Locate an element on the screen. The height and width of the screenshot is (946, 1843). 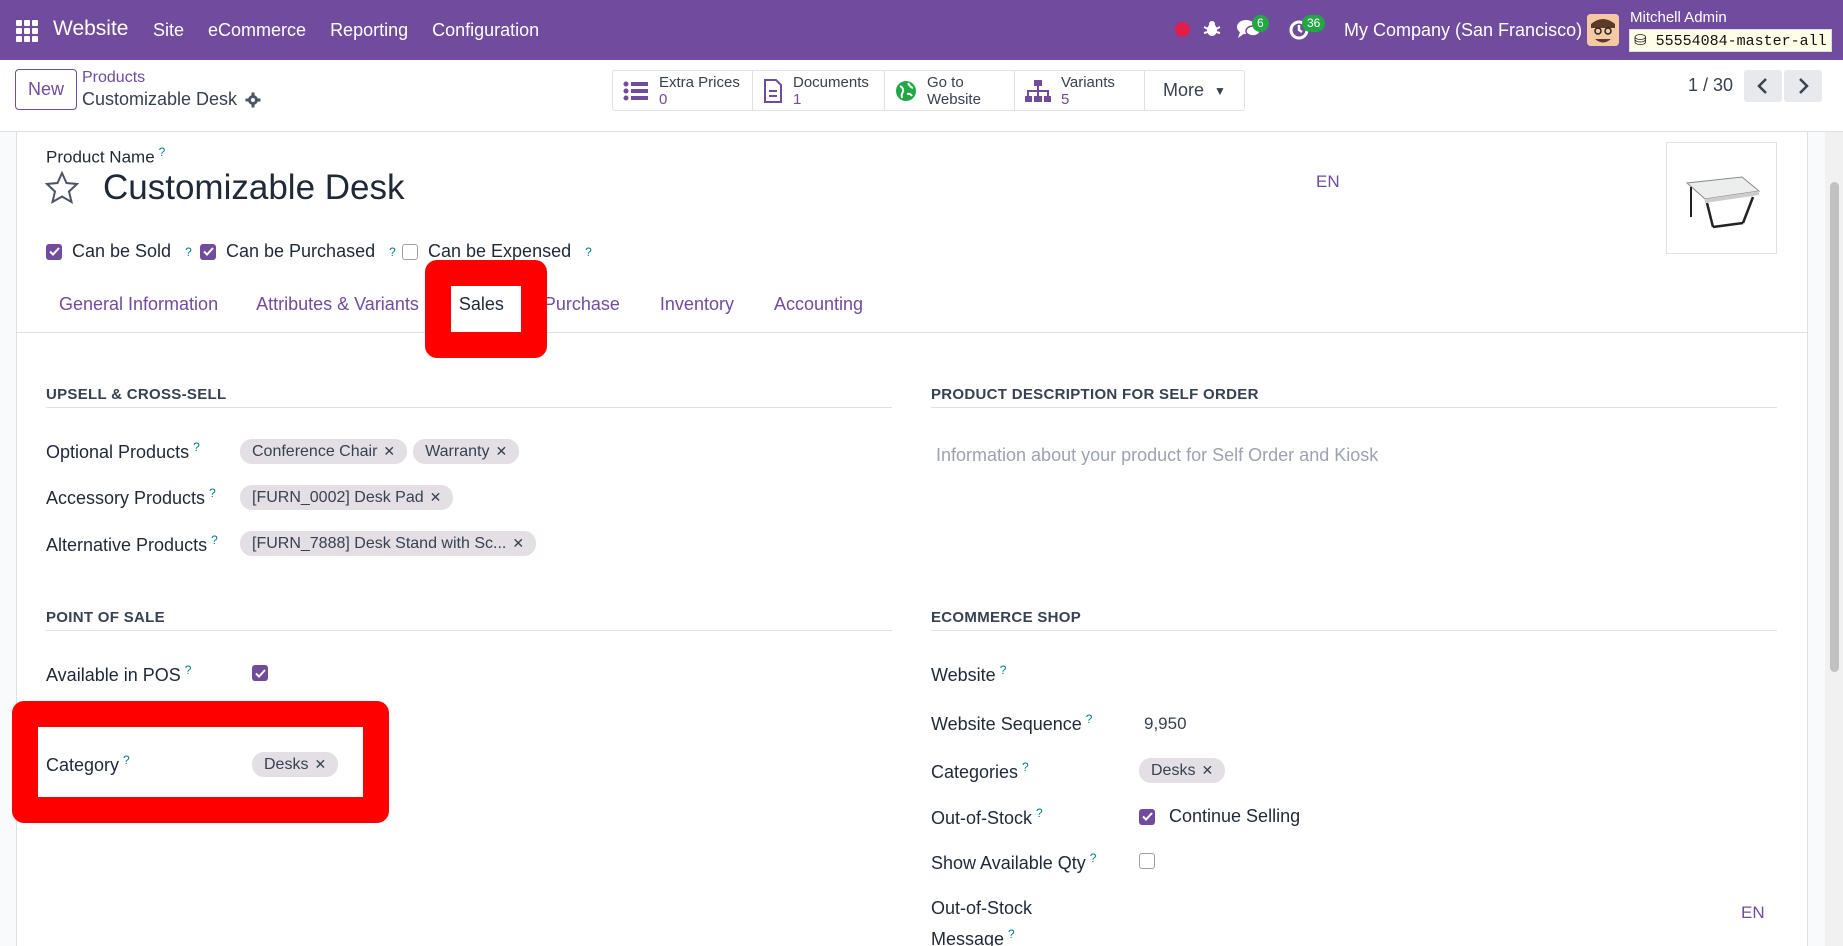
tab-attributes-variants: Attributes & Variants is located at coordinates (337, 304).